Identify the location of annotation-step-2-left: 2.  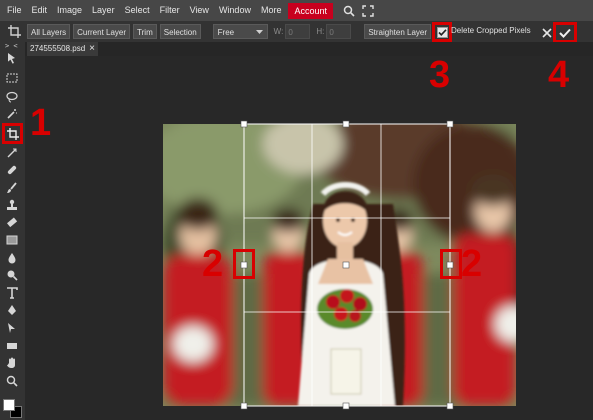
(213, 264).